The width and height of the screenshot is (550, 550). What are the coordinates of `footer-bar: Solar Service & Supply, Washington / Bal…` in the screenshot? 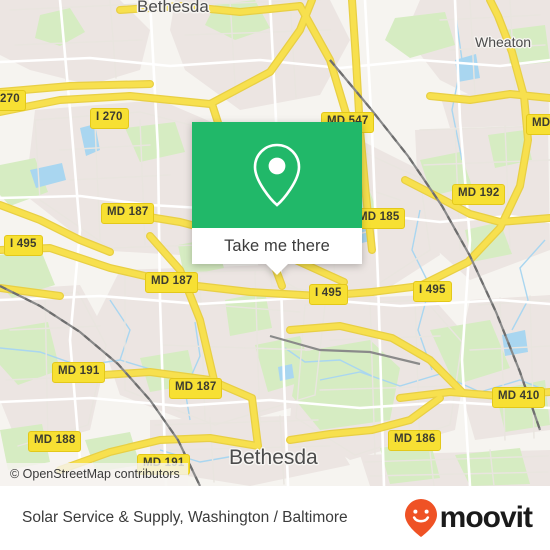 It's located at (275, 518).